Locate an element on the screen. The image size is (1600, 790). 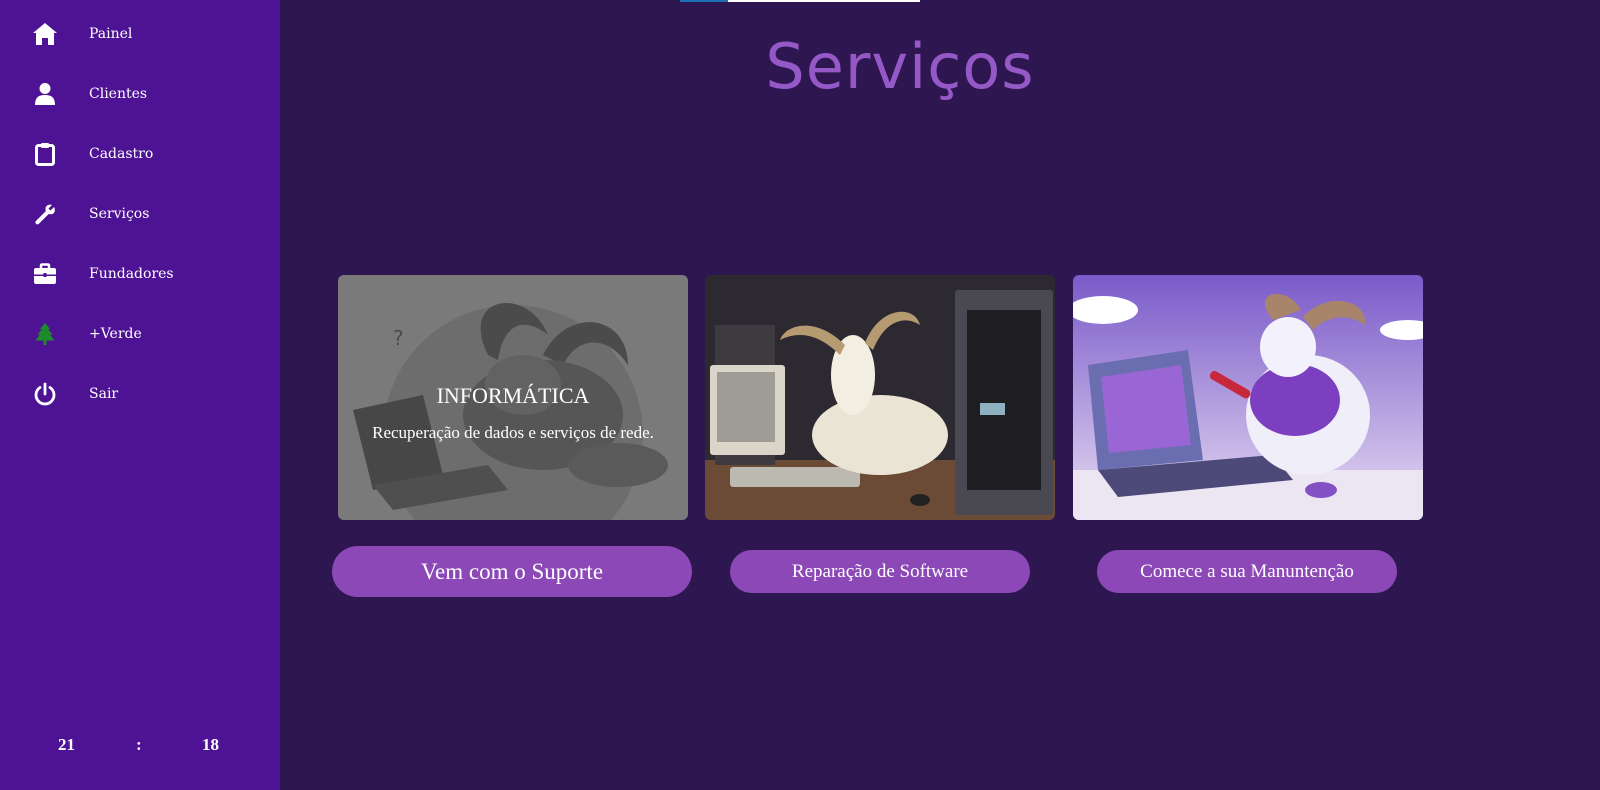
sidebar-item-label: Cadastro is located at coordinates (121, 154).